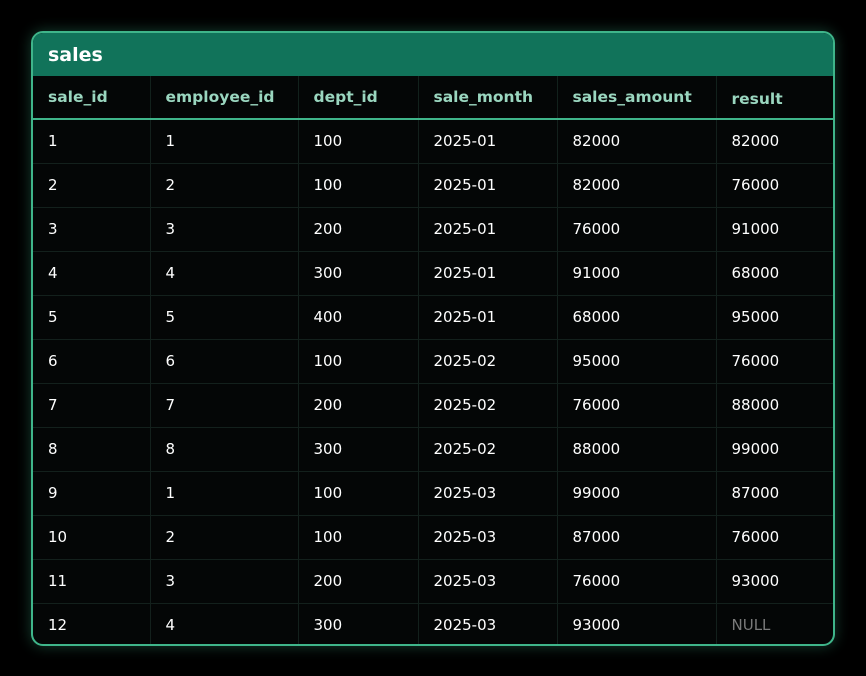 This screenshot has height=676, width=866. What do you see at coordinates (224, 361) in the screenshot?
I see `cell-employee-id: 6` at bounding box center [224, 361].